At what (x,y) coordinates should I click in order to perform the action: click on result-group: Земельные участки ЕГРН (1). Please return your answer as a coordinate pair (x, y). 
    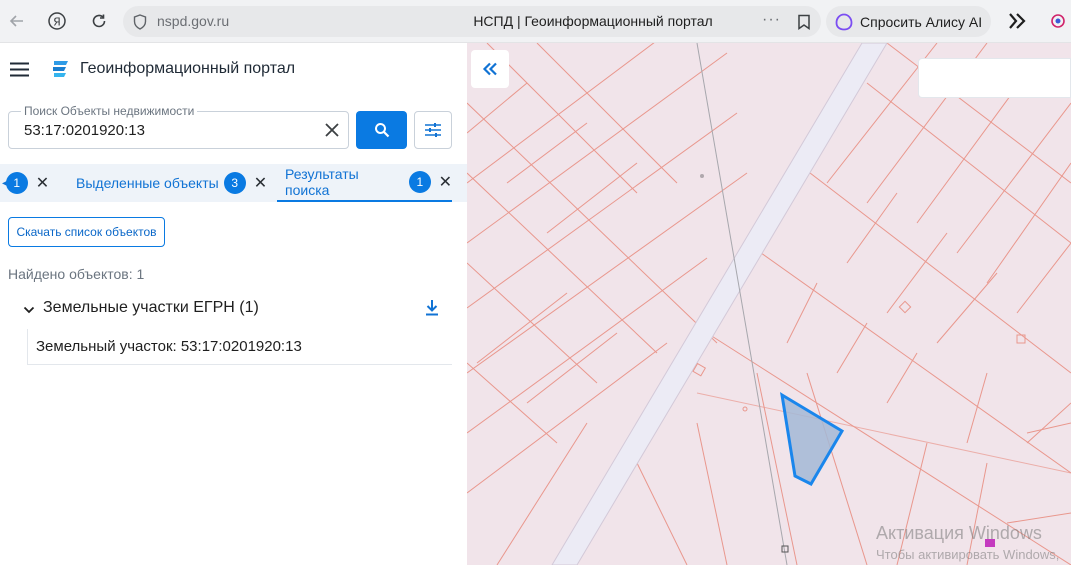
    Looking at the image, I should click on (235, 310).